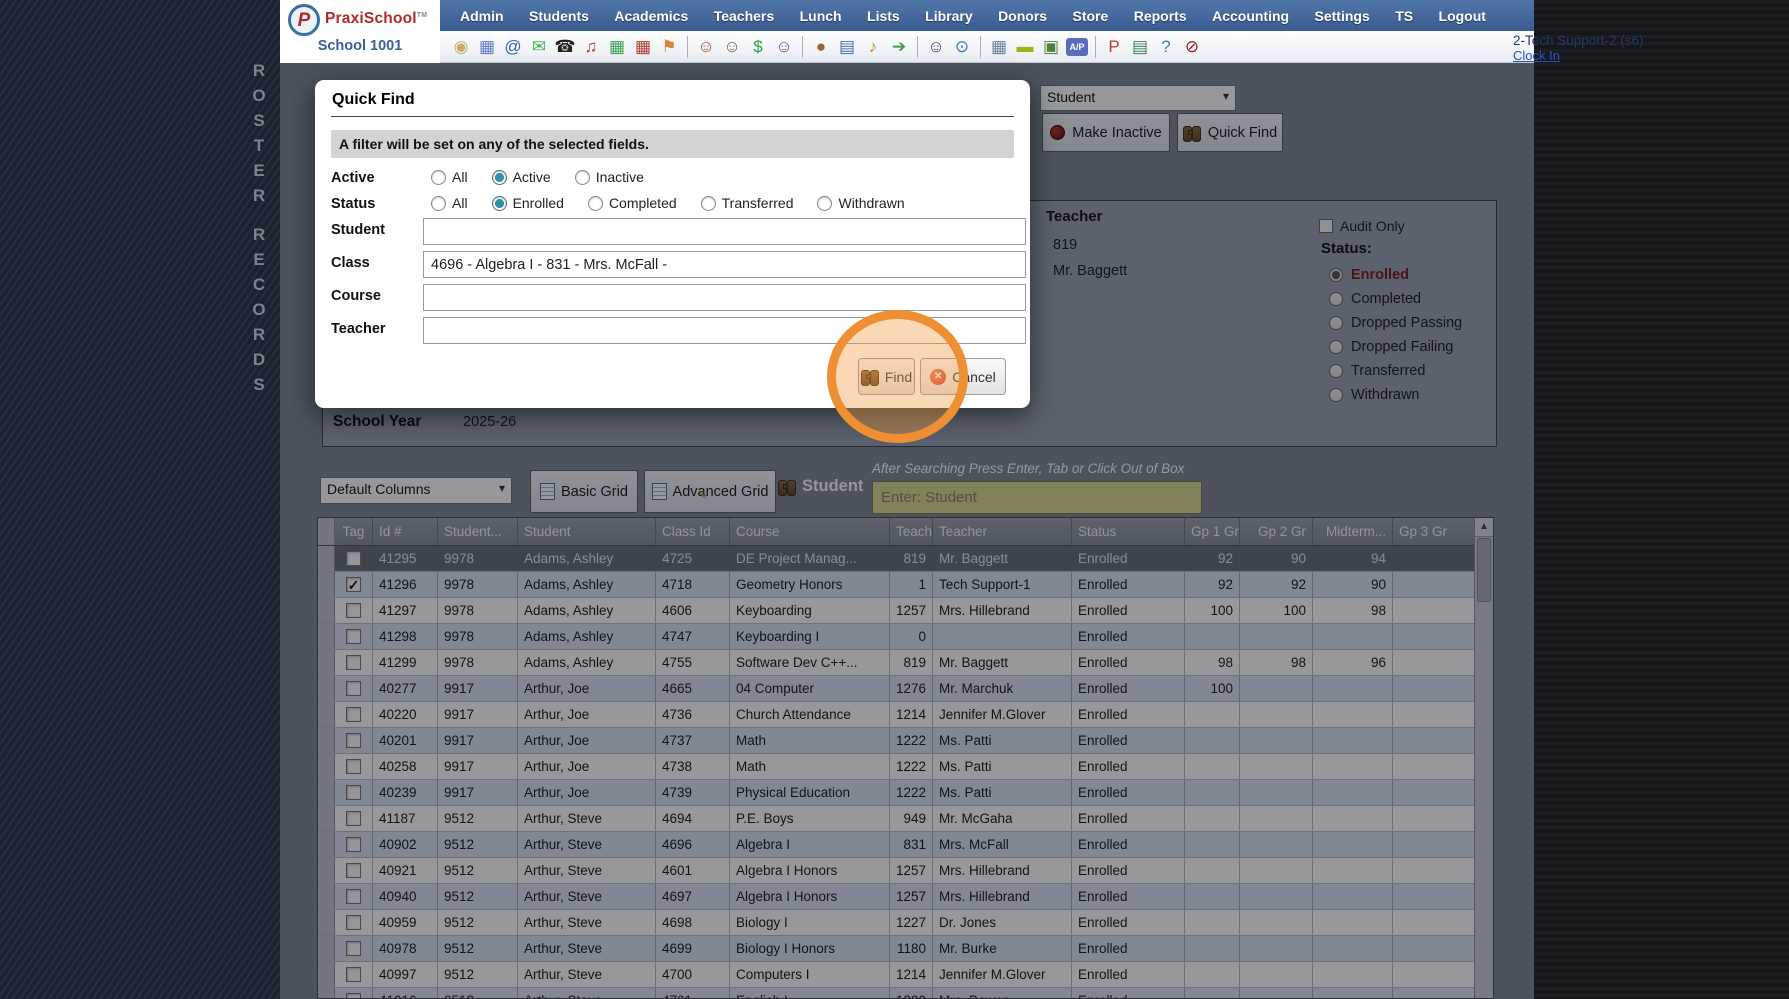 This screenshot has width=1789, height=999. I want to click on audio-icon: ♫, so click(591, 46).